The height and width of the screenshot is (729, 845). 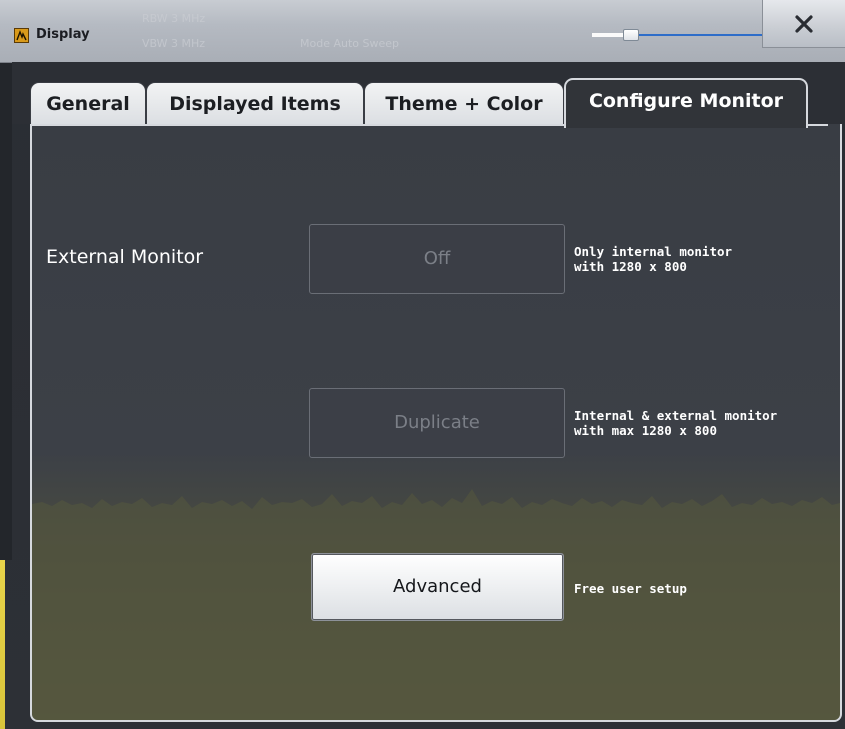 I want to click on tab-general: General, so click(x=88, y=103).